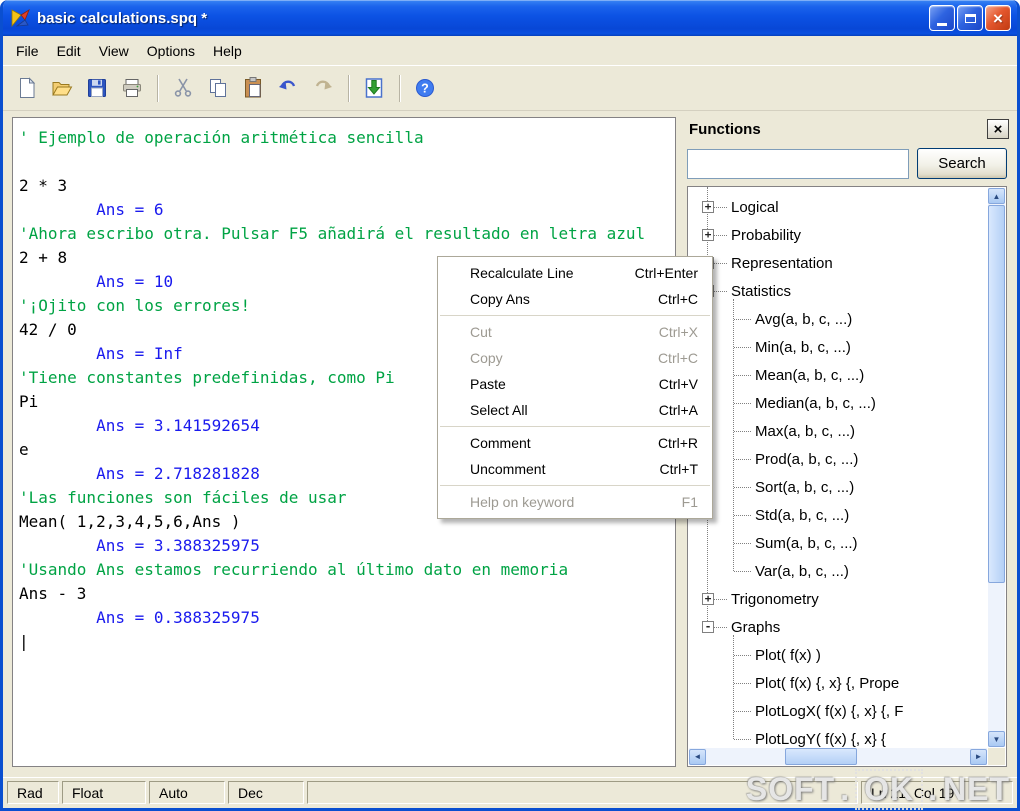 The width and height of the screenshot is (1020, 811). I want to click on menu-item-view: View, so click(114, 51).